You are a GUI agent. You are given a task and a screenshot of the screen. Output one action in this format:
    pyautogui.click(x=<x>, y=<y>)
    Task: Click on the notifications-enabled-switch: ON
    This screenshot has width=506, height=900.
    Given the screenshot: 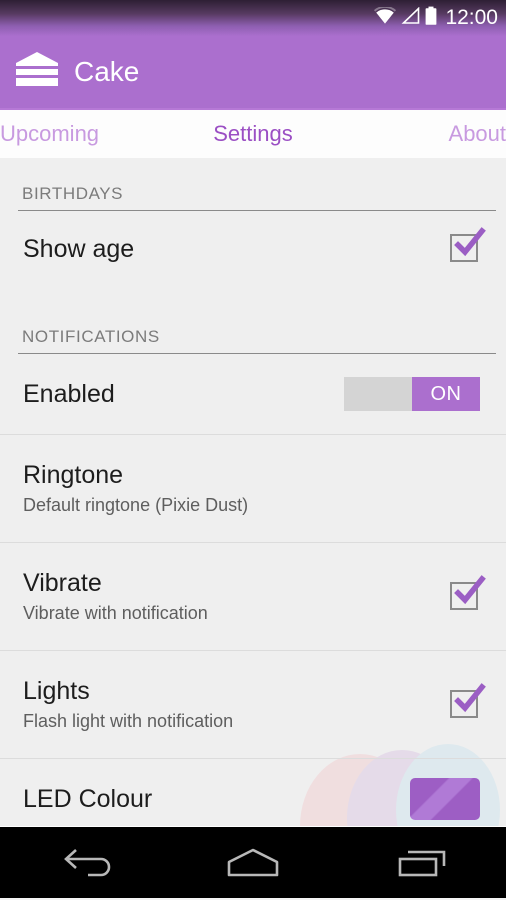 What is the action you would take?
    pyautogui.click(x=412, y=394)
    